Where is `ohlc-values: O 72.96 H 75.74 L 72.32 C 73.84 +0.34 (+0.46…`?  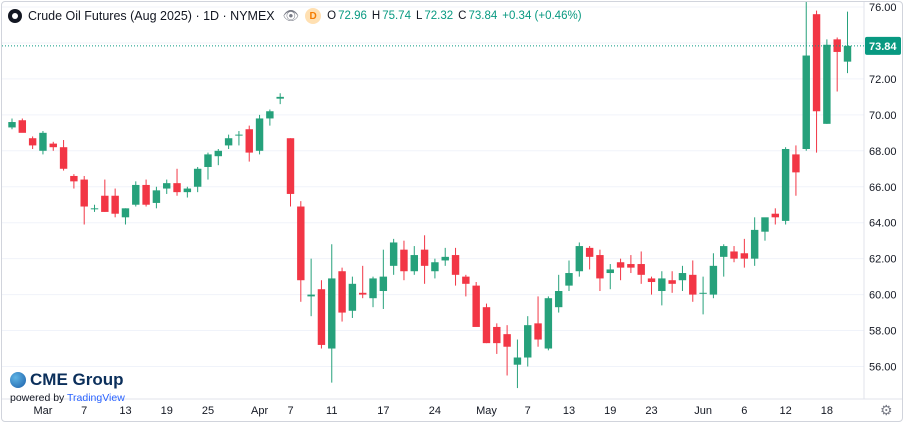 ohlc-values: O 72.96 H 75.74 L 72.32 C 73.84 +0.34 (+0.46… is located at coordinates (454, 16).